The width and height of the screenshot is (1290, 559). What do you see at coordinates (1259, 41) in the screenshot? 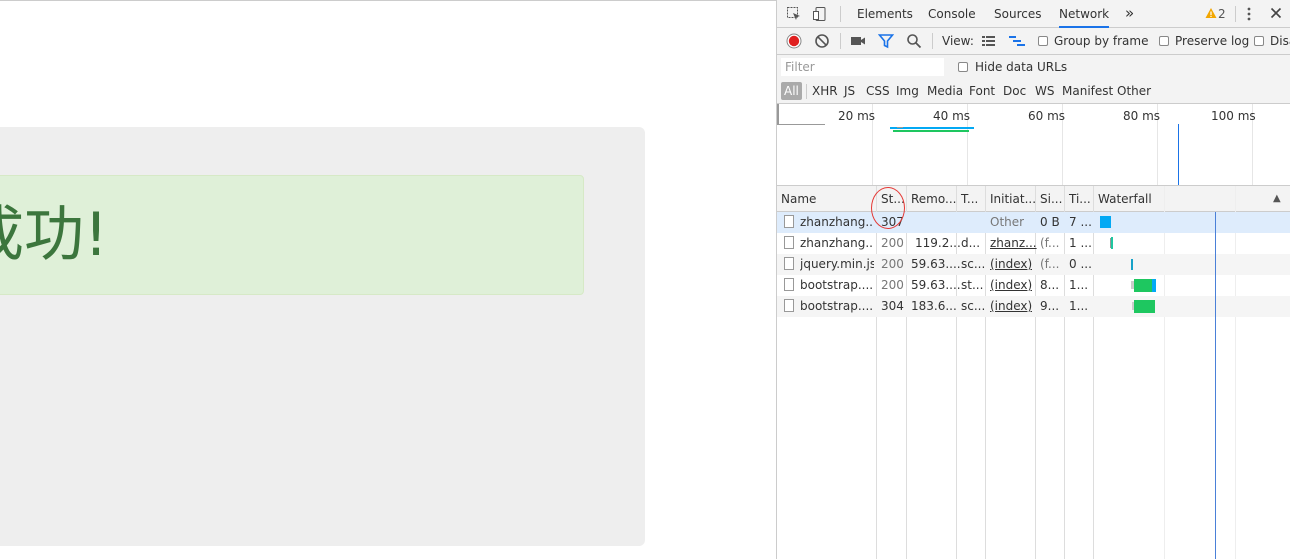
I see `disable-cache-checkbox` at bounding box center [1259, 41].